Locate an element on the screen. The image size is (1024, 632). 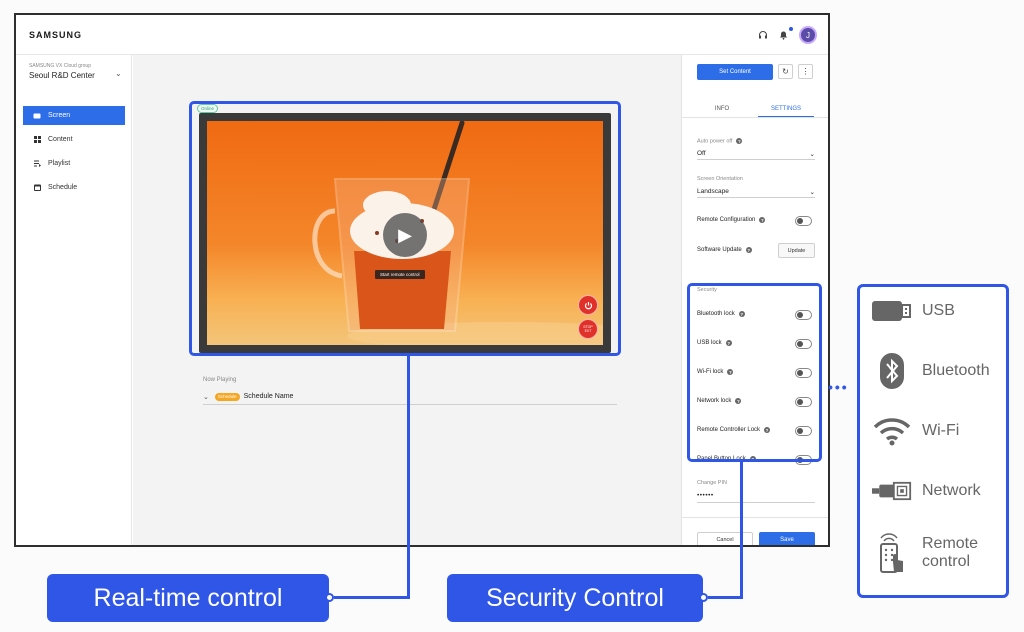
pin-field: •••••• is located at coordinates (756, 497).